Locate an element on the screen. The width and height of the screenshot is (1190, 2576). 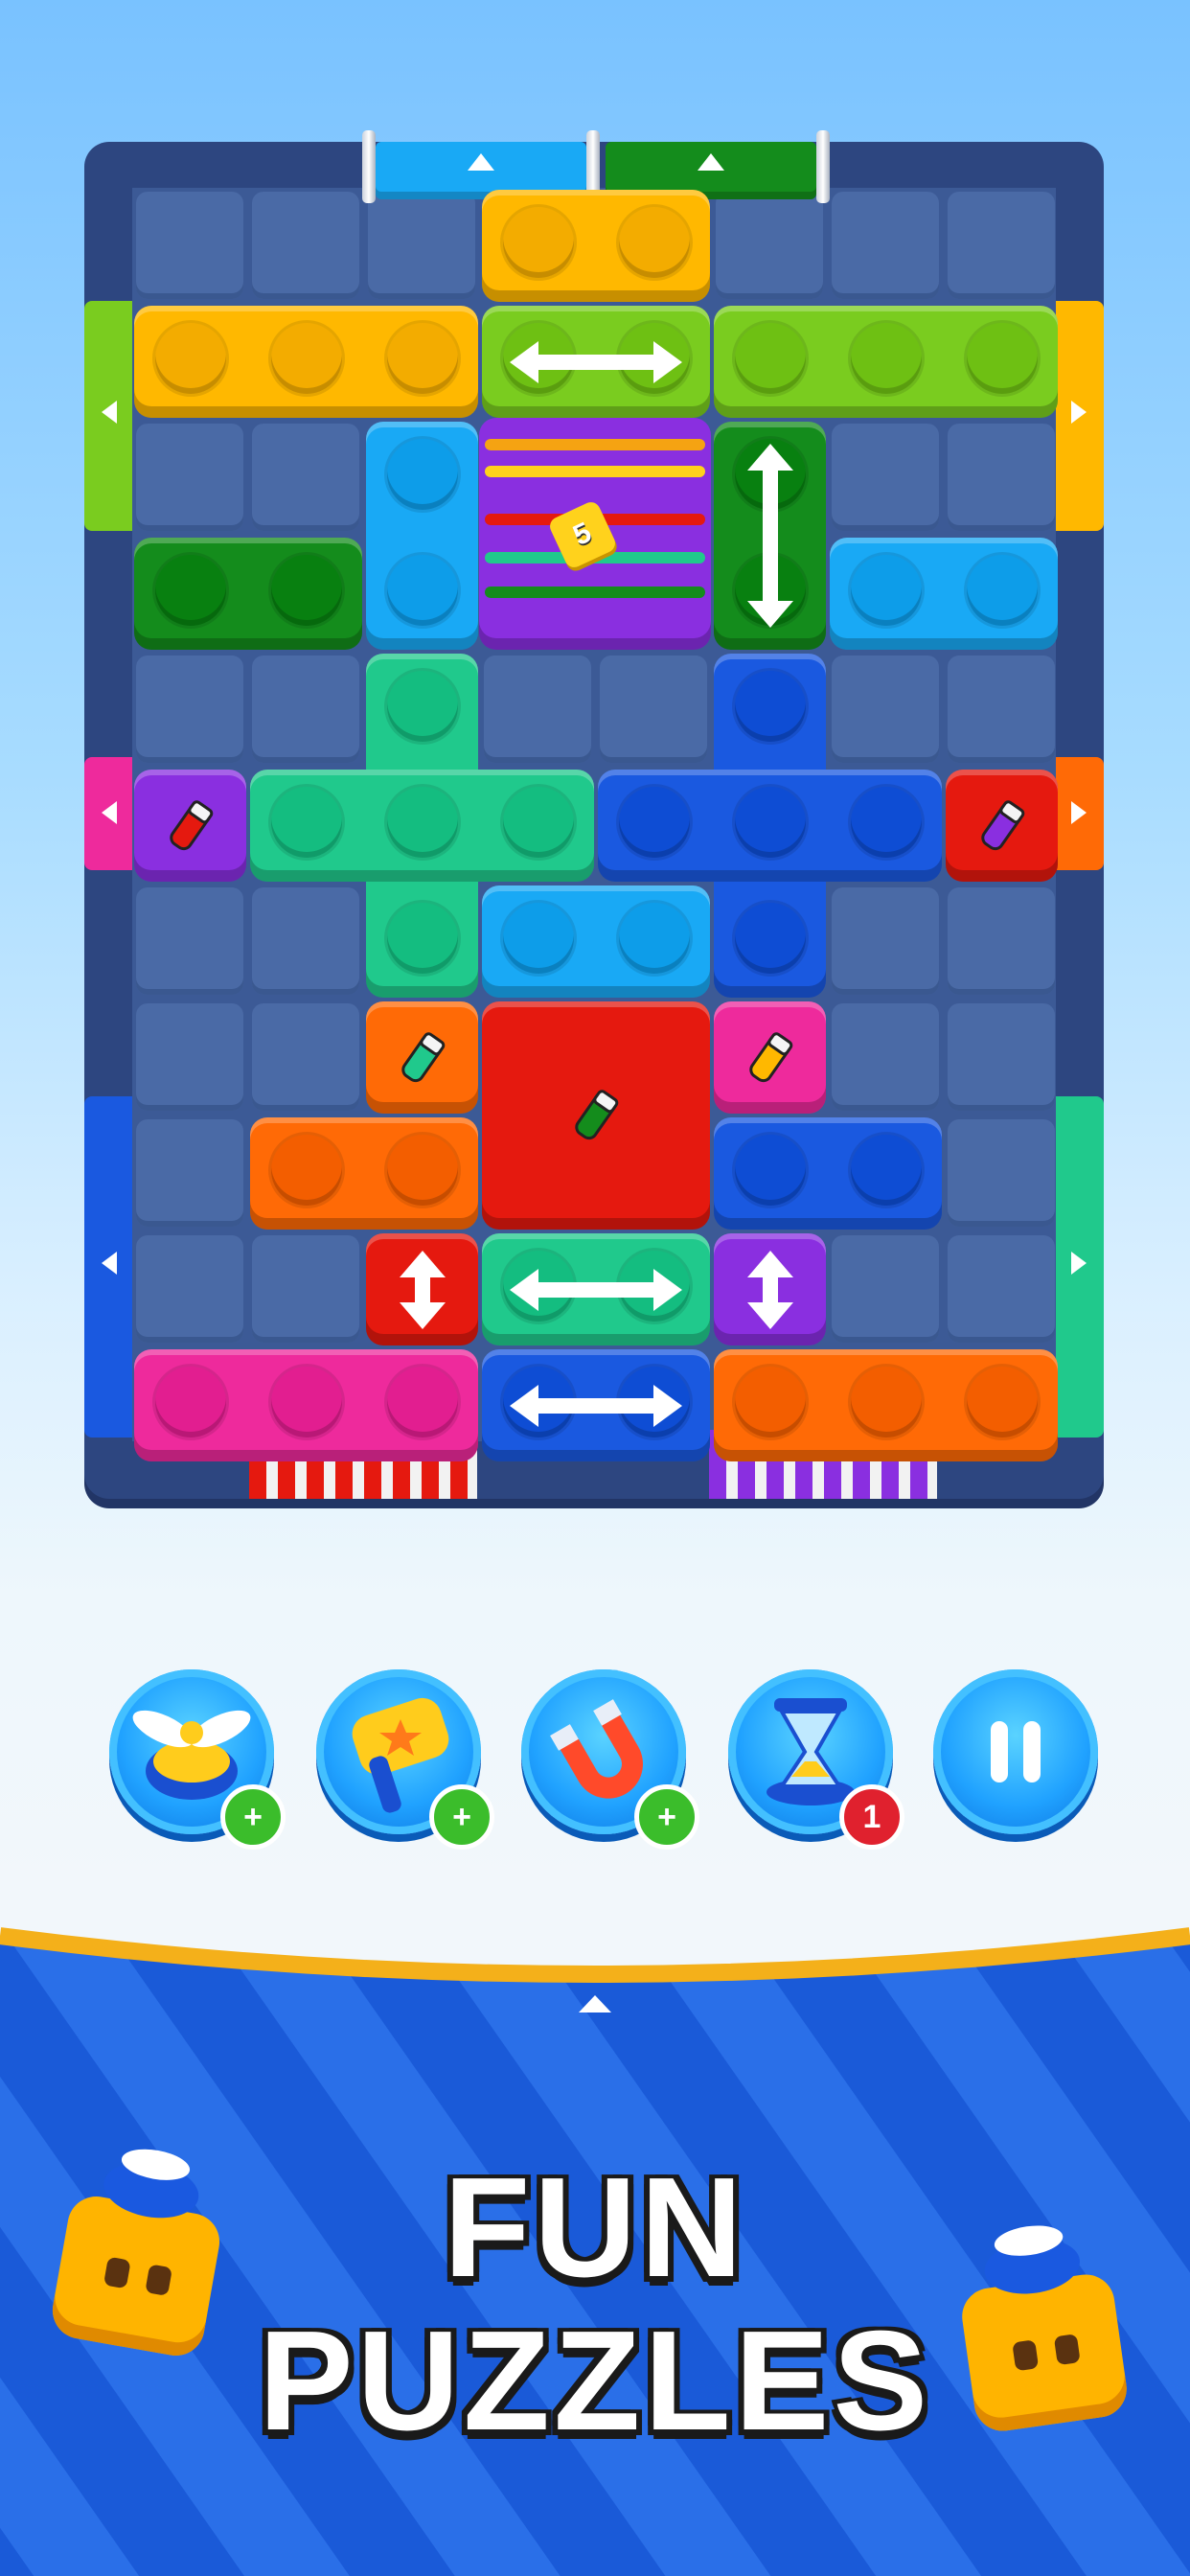
pause-button is located at coordinates (1015, 1751).